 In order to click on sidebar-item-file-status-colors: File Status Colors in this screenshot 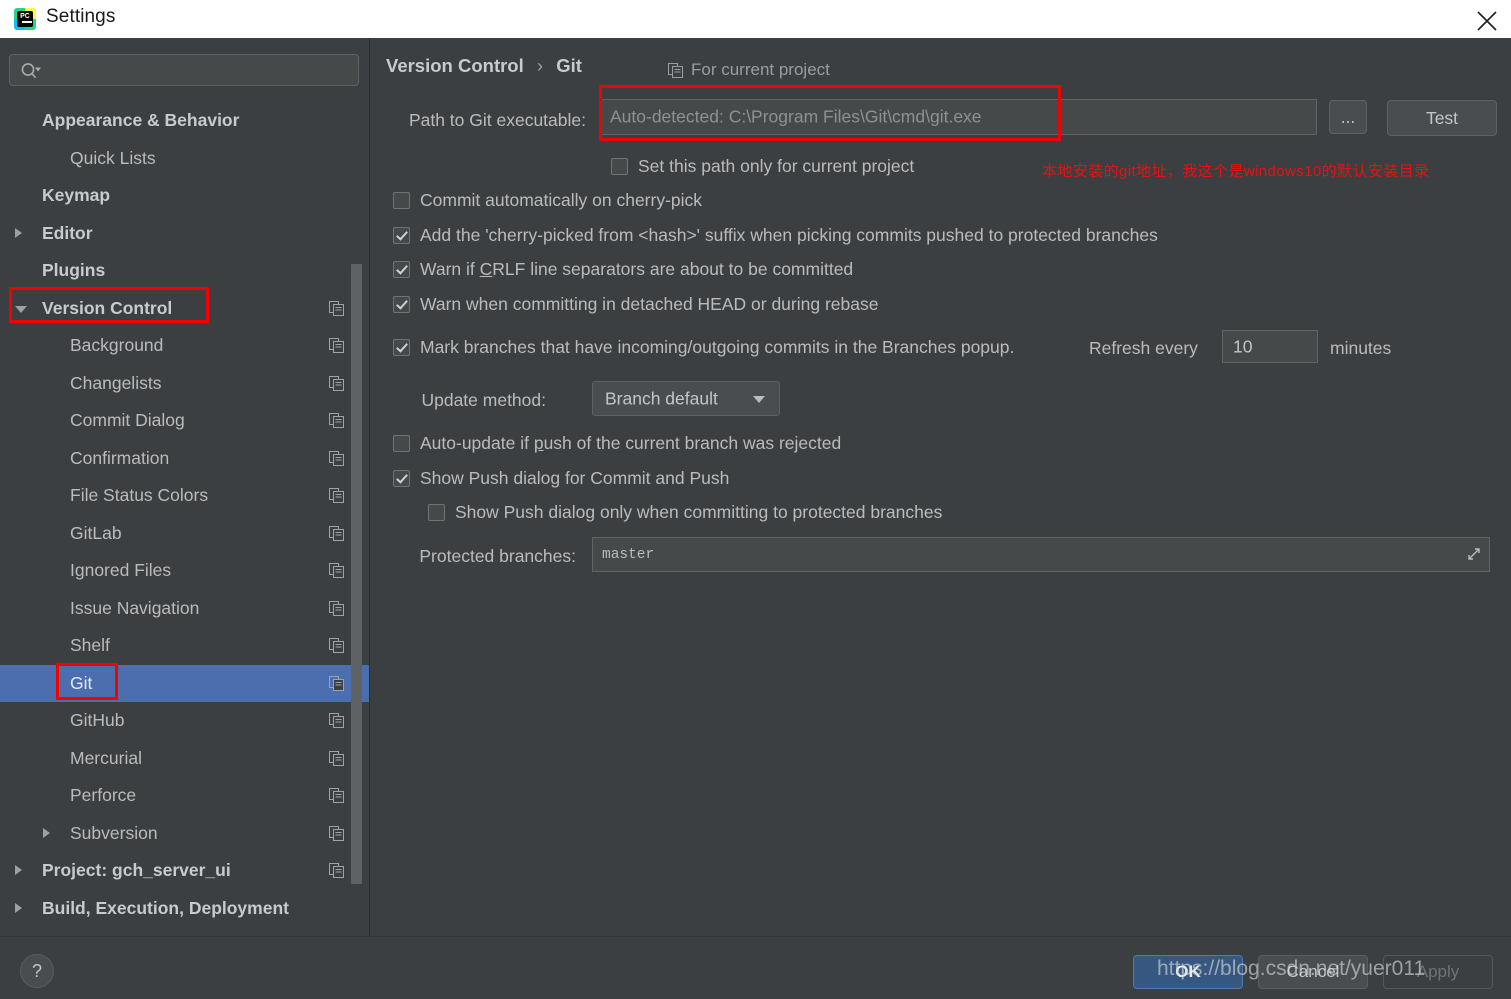, I will do `click(184, 496)`.